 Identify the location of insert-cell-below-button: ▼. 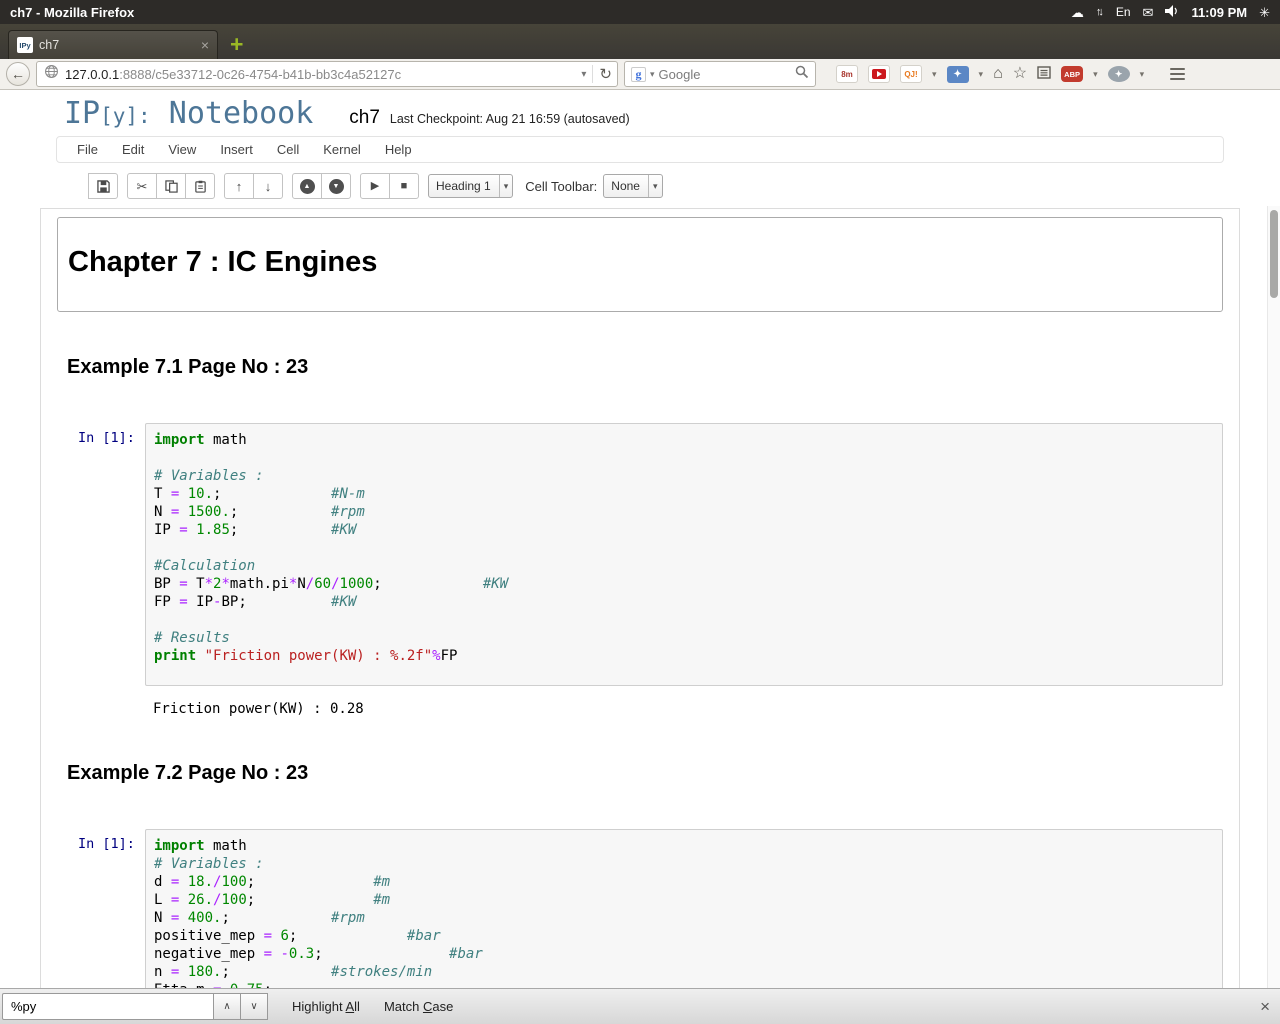
(336, 186).